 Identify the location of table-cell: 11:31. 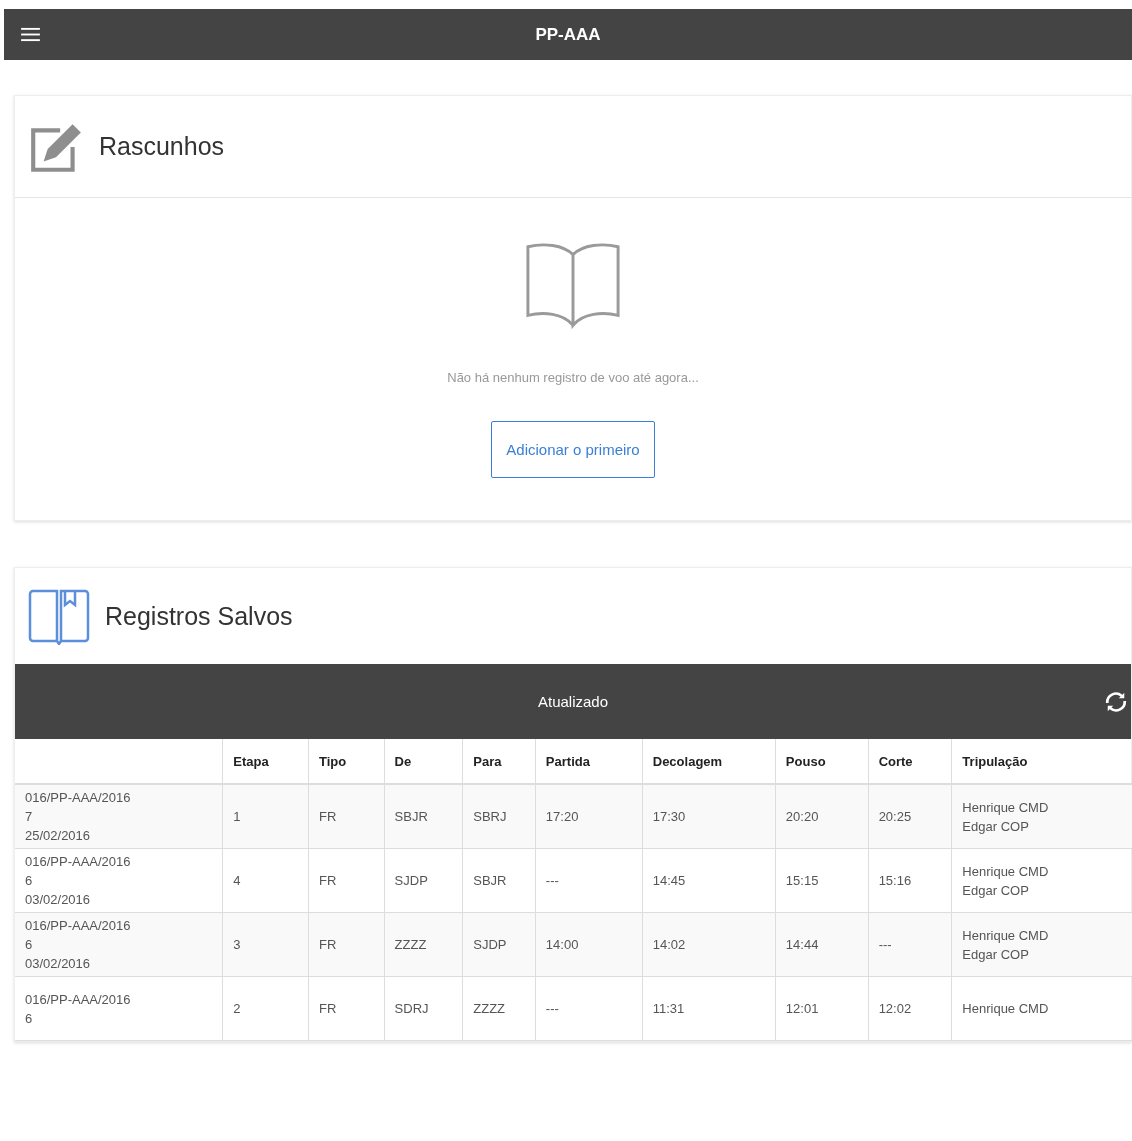
(709, 1008).